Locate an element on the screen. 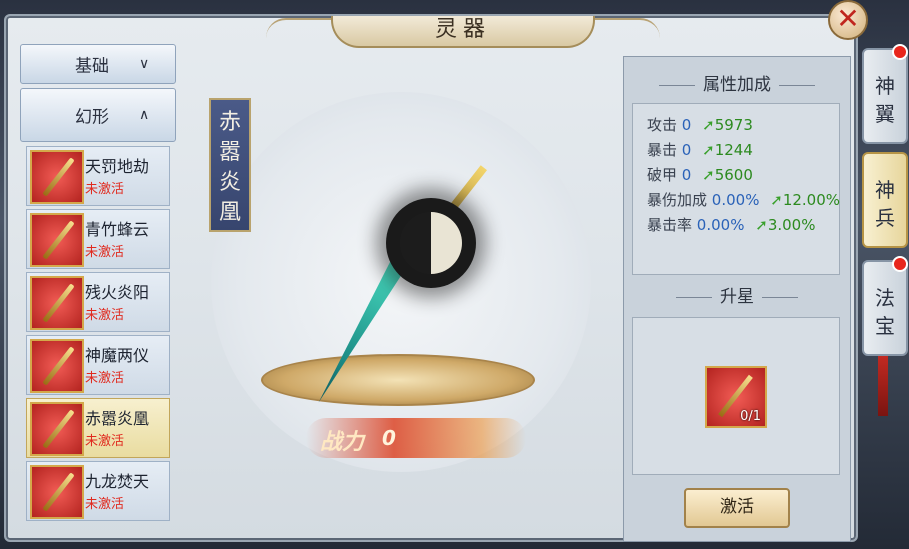  display-pedestal is located at coordinates (398, 380).